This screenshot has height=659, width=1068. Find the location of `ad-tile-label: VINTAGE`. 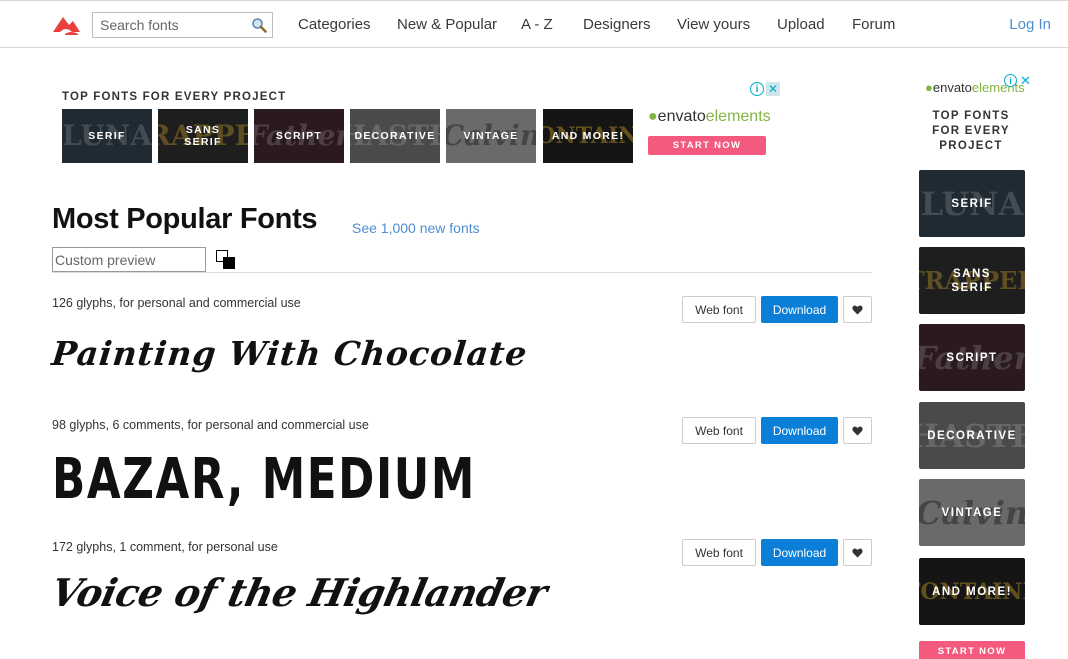

ad-tile-label: VINTAGE is located at coordinates (491, 136).